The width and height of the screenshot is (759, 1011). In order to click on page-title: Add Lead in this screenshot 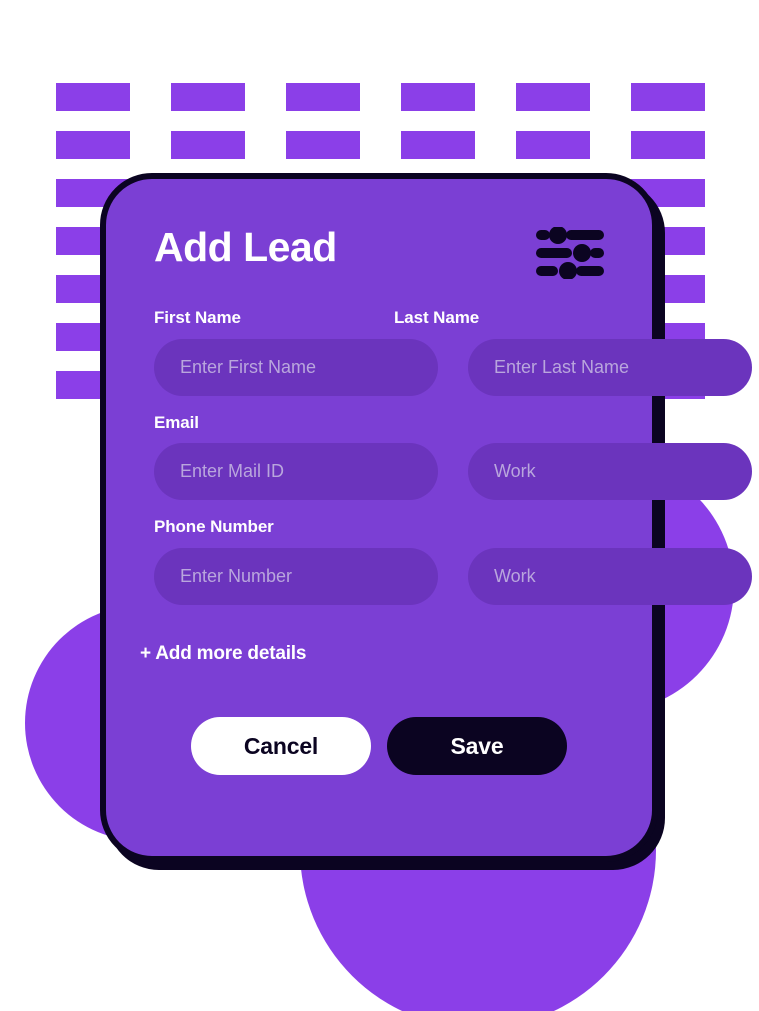, I will do `click(245, 247)`.